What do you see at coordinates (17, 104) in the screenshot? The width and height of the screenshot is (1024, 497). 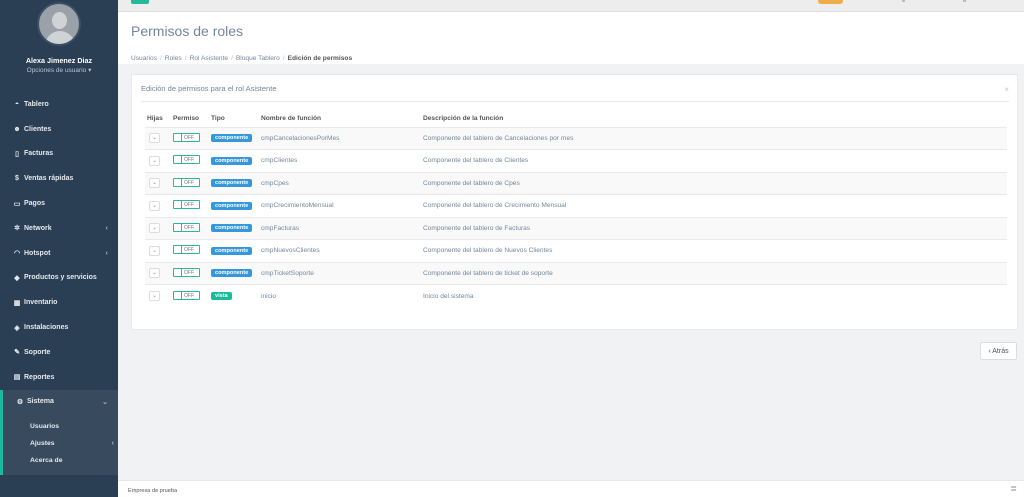 I see `dashboard-icon: ◓` at bounding box center [17, 104].